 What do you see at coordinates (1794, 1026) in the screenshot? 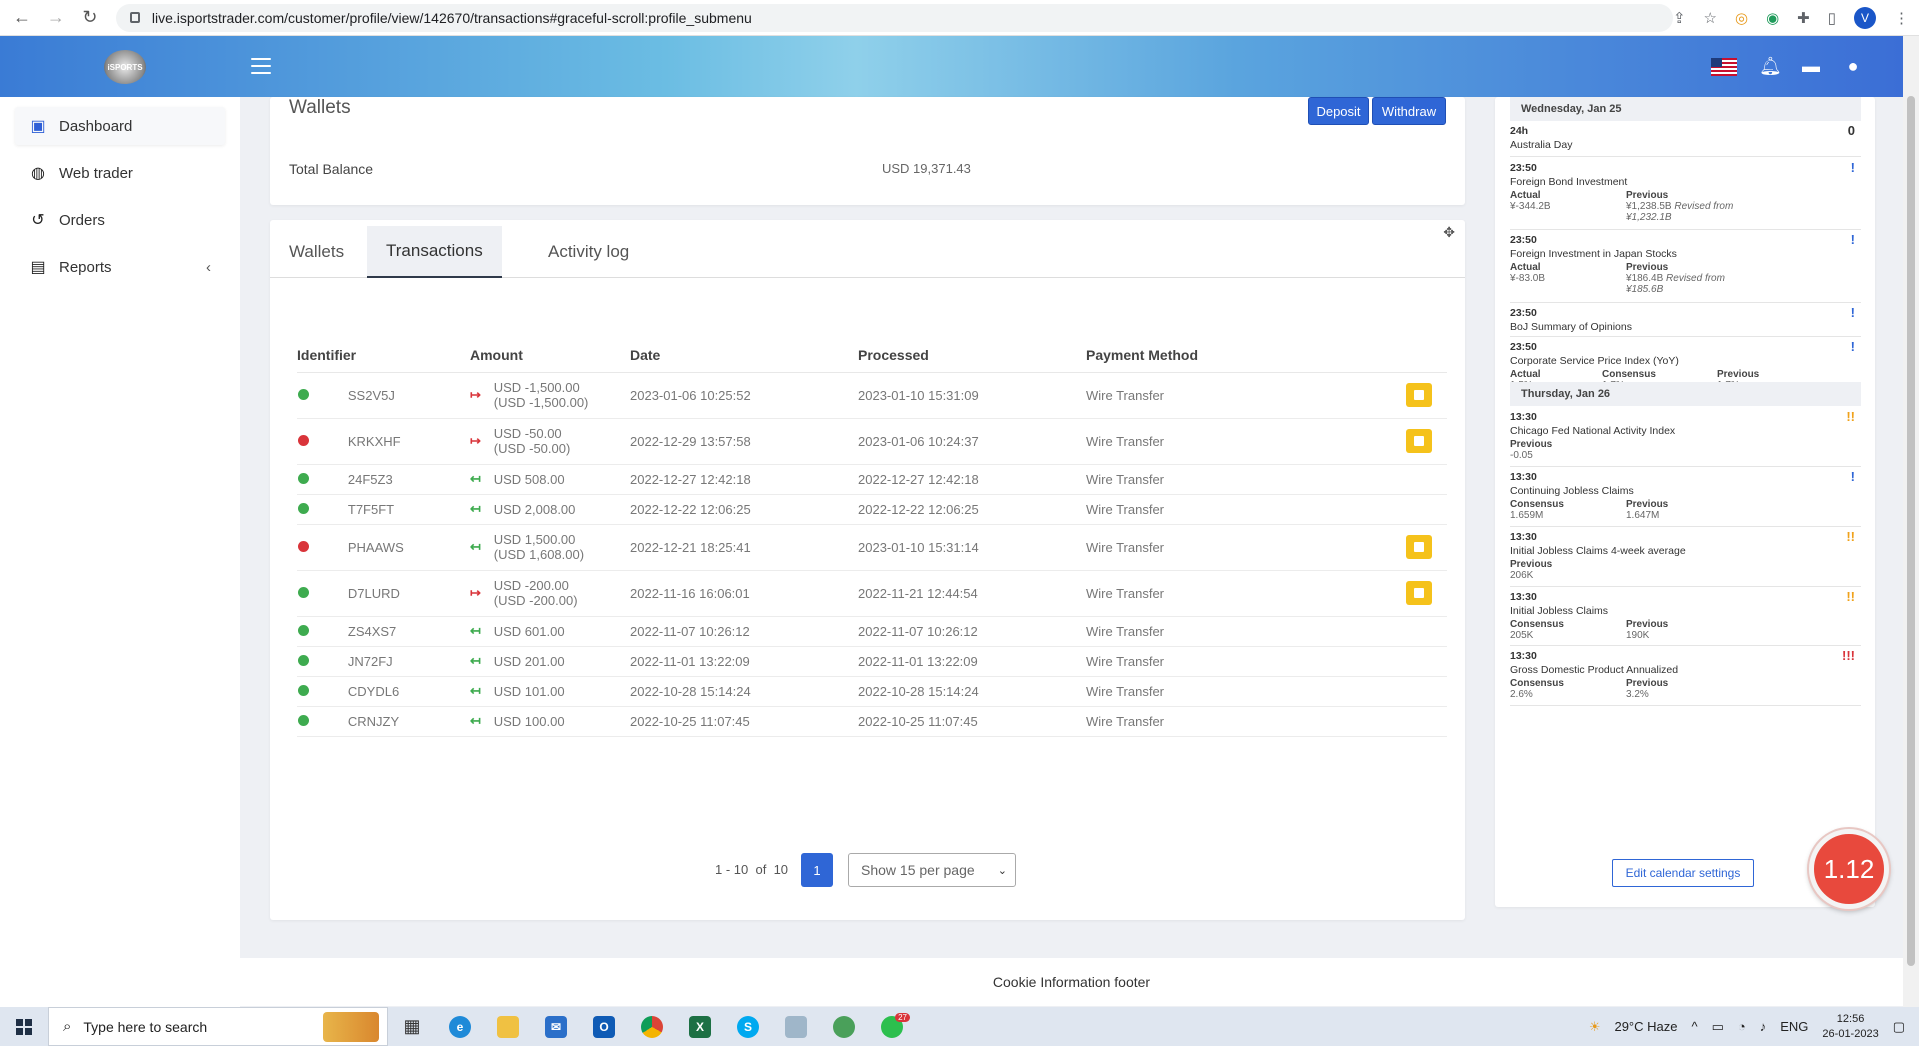
I see `language-indicator: ENG` at bounding box center [1794, 1026].